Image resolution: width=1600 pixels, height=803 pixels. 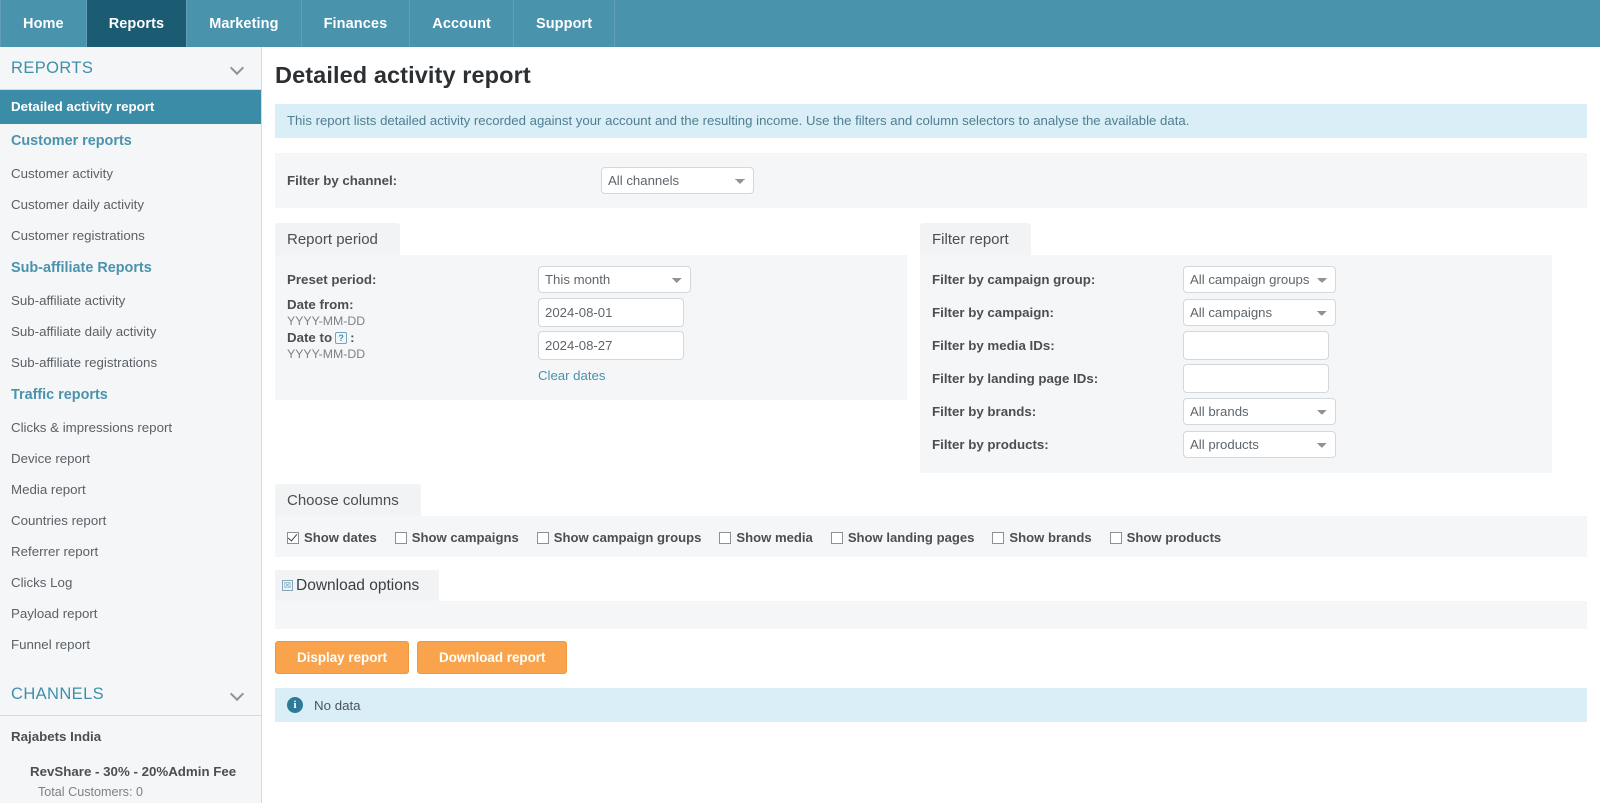 I want to click on date-to-row: Date to?: YYYY-MM-DD, so click(x=591, y=345).